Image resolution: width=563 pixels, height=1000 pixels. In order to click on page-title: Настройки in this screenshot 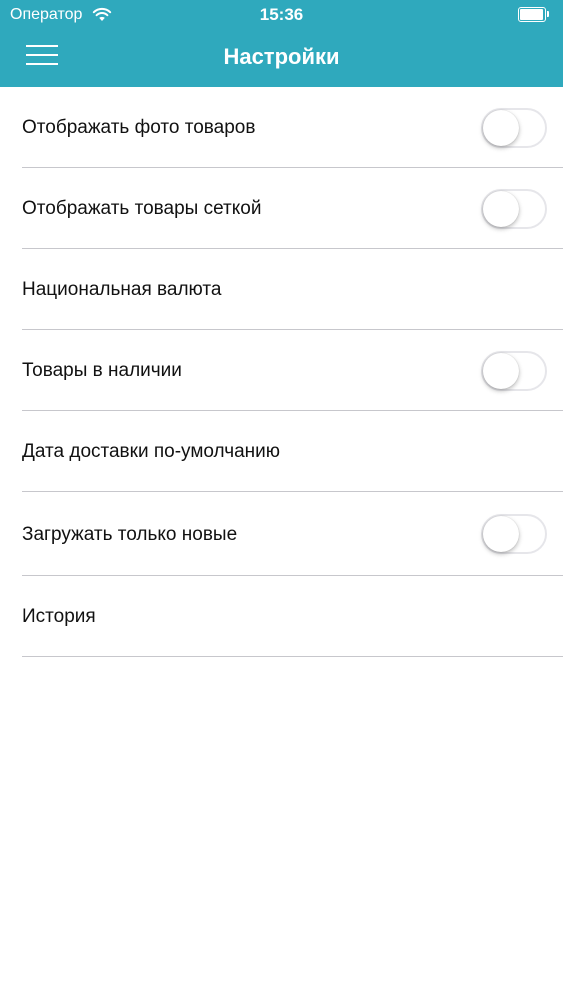, I will do `click(281, 56)`.